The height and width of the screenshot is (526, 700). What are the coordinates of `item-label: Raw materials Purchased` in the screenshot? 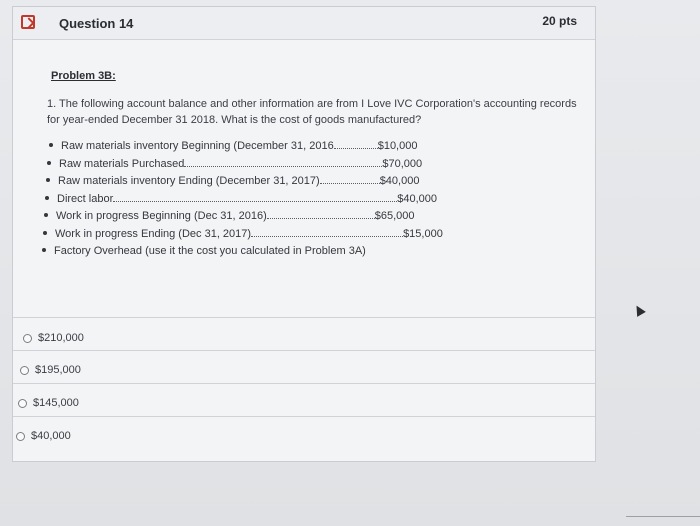 It's located at (122, 163).